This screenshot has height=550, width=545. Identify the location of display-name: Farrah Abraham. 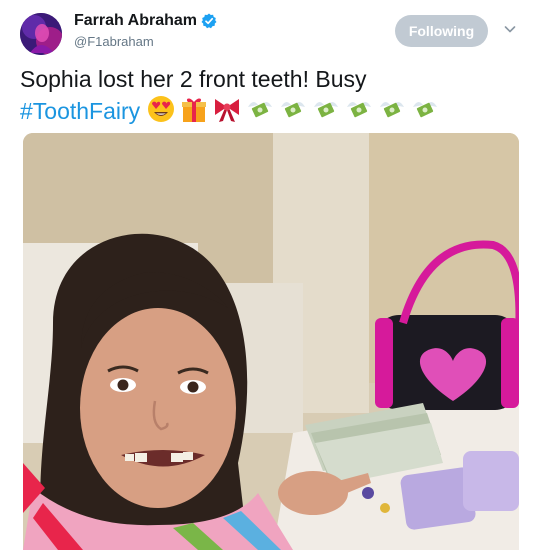
(135, 21).